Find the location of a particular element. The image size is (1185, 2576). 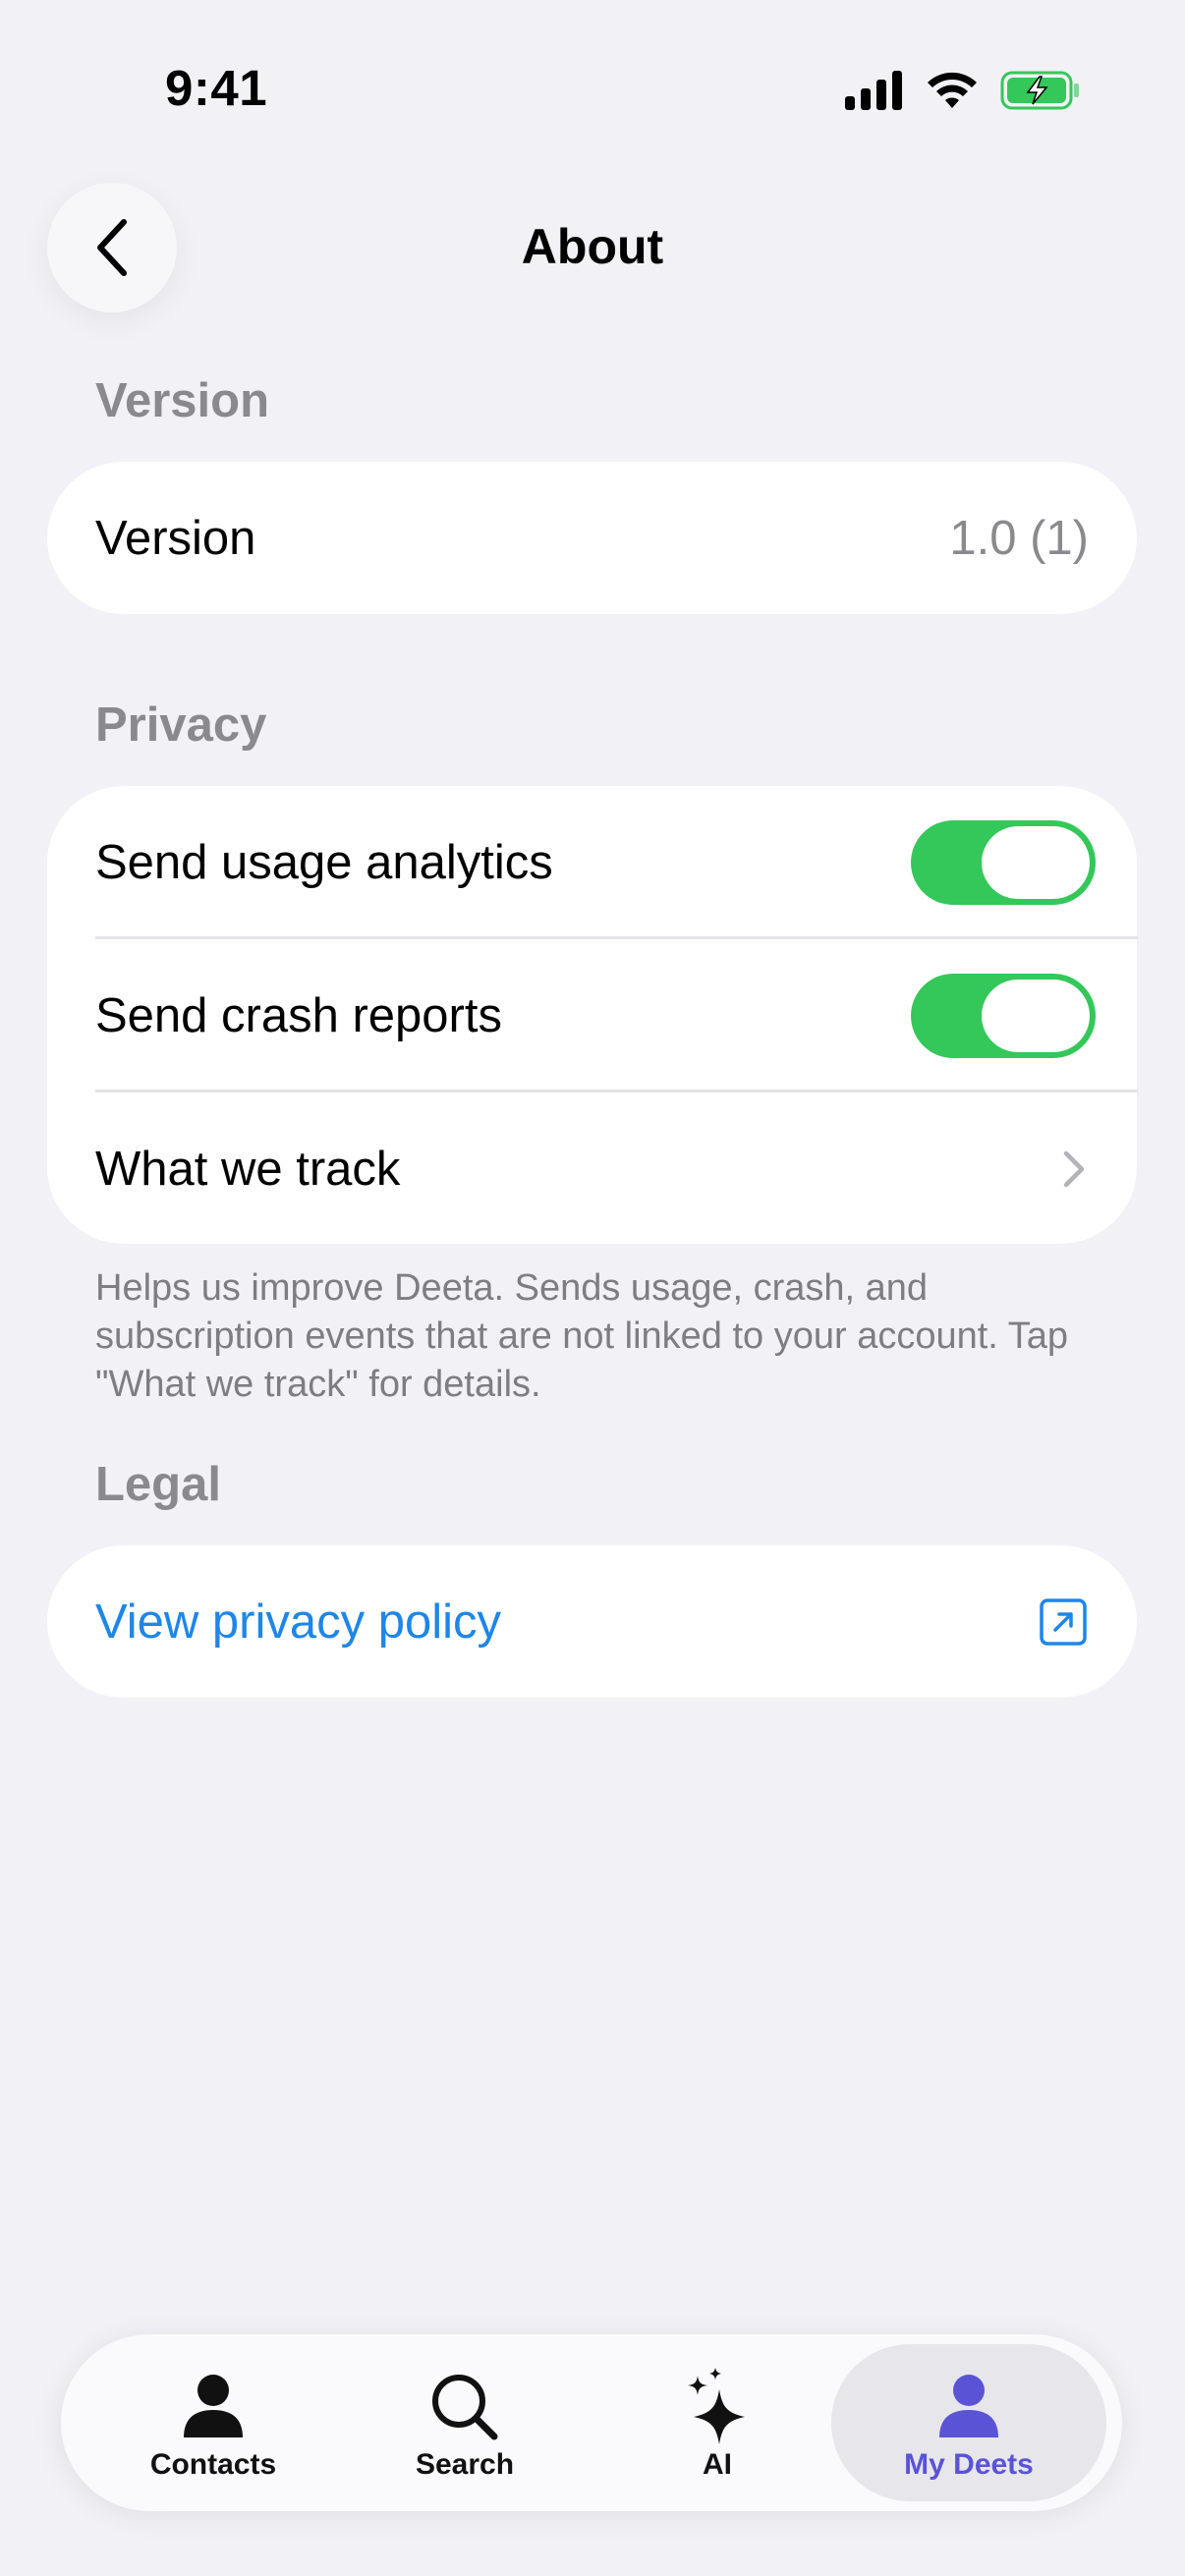

status-icons is located at coordinates (963, 90).